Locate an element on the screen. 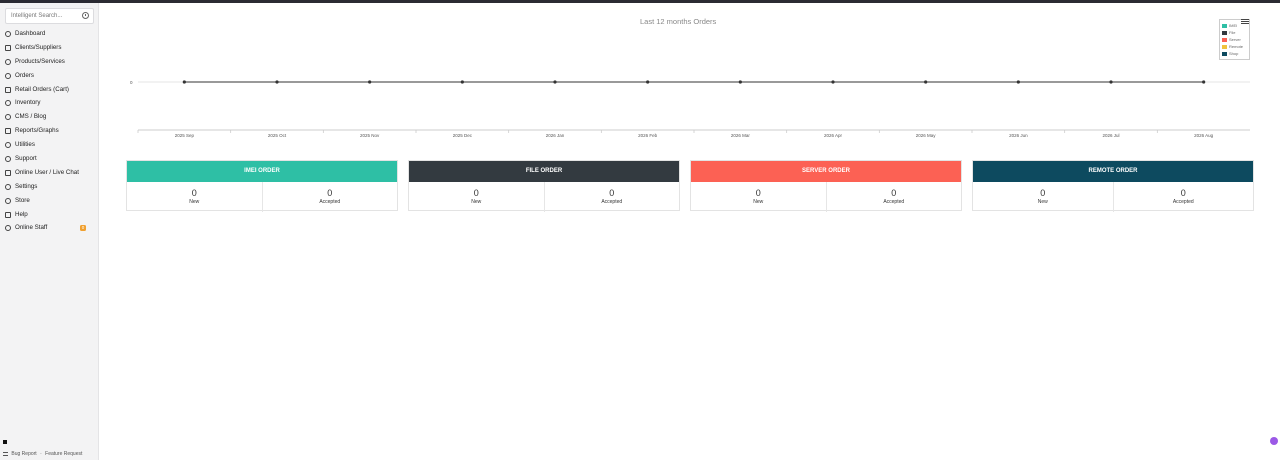 Image resolution: width=1280 pixels, height=460 pixels. sidebar-item-help: Help is located at coordinates (49, 215).